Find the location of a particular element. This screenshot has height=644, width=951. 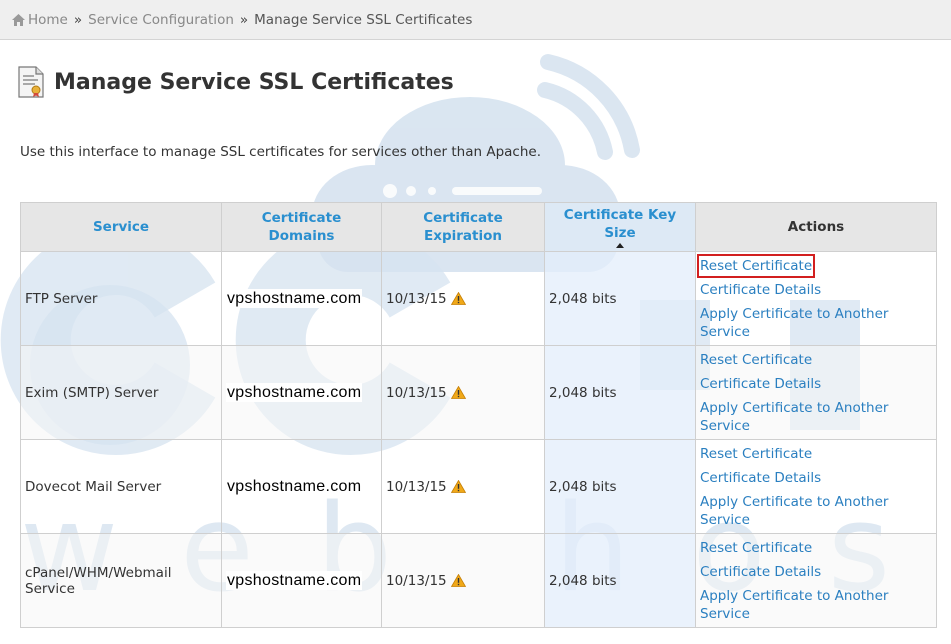

column-header-actions: Actions is located at coordinates (816, 227).